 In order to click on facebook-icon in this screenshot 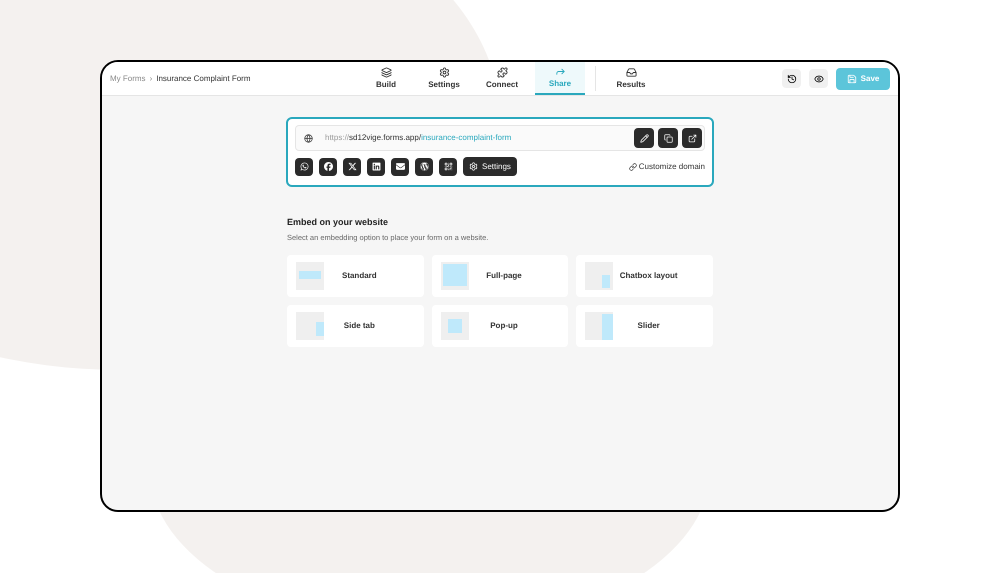, I will do `click(328, 166)`.